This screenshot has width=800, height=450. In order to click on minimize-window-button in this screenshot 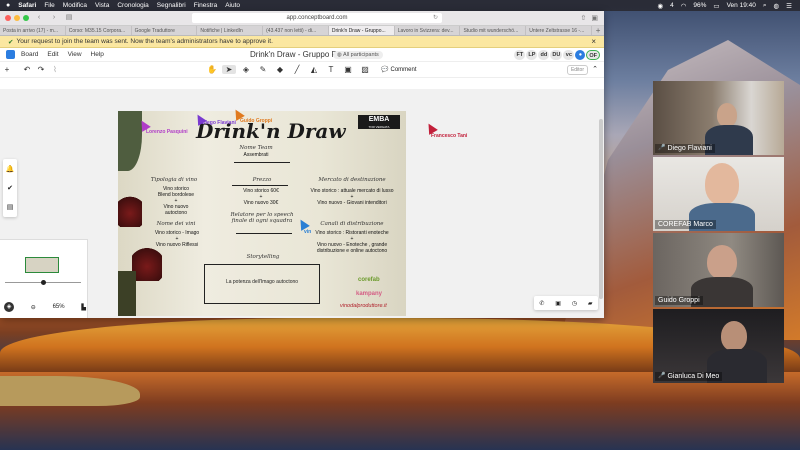, I will do `click(17, 18)`.